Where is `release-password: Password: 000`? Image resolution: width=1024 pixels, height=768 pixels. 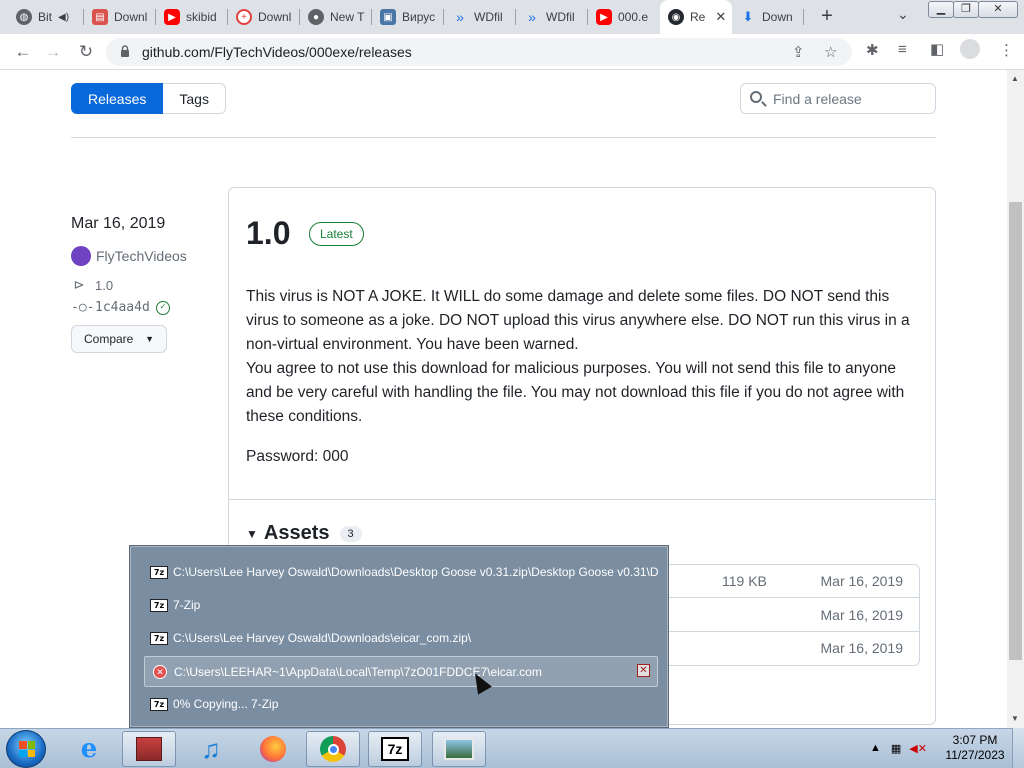
release-password: Password: 000 is located at coordinates (297, 456).